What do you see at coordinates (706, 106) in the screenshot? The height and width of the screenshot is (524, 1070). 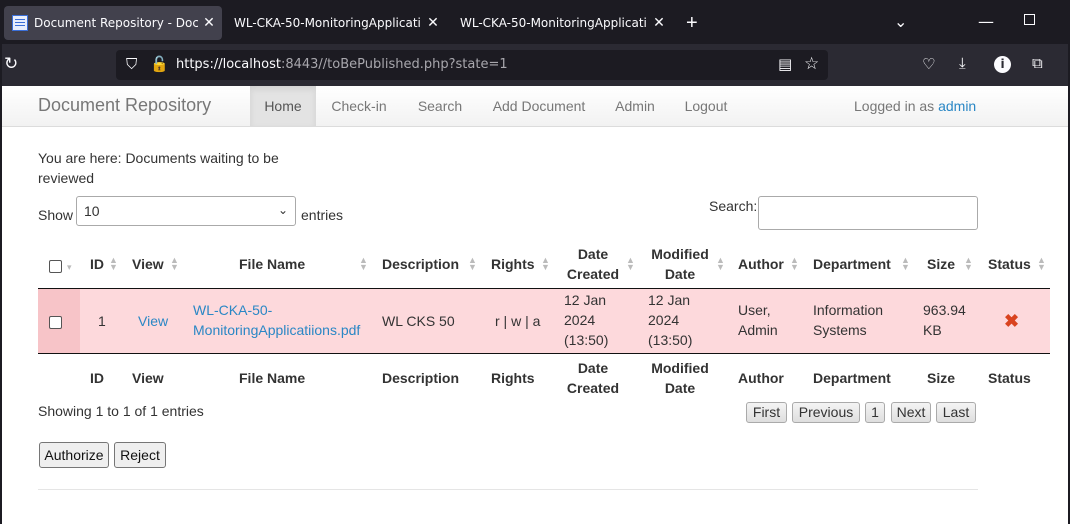 I see `nav-logout: Logout` at bounding box center [706, 106].